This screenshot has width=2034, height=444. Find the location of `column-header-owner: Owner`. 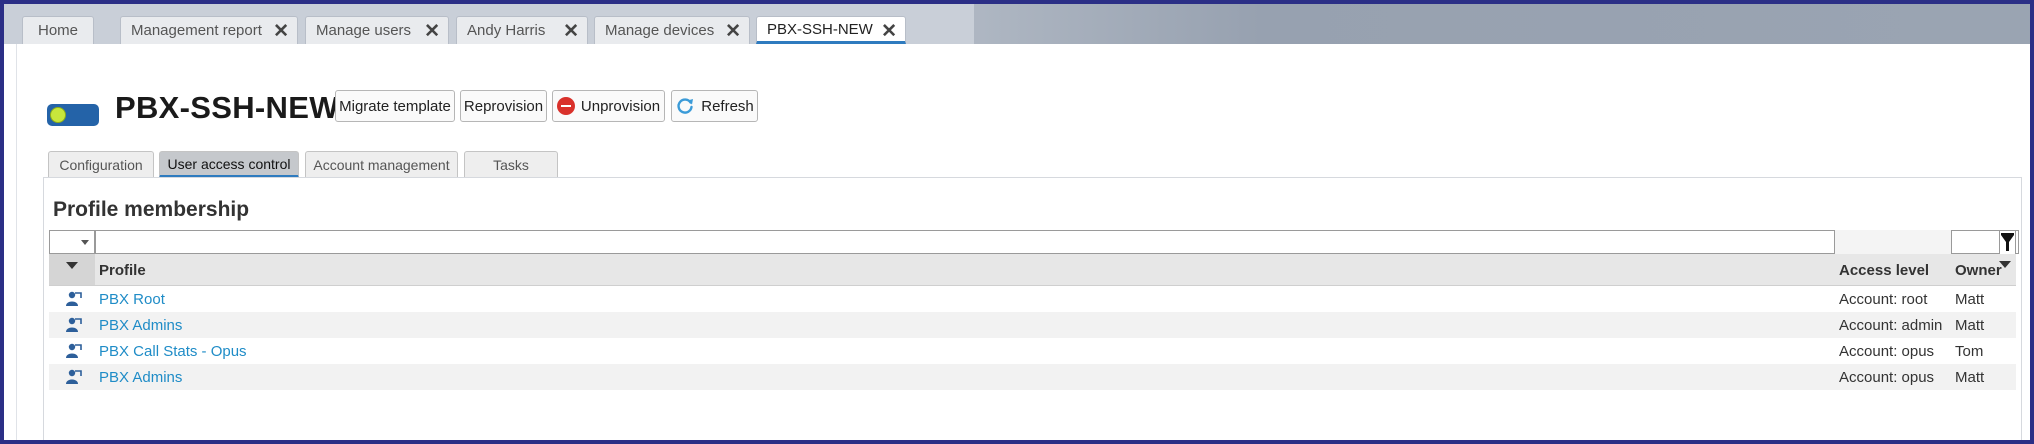

column-header-owner: Owner is located at coordinates (1978, 270).